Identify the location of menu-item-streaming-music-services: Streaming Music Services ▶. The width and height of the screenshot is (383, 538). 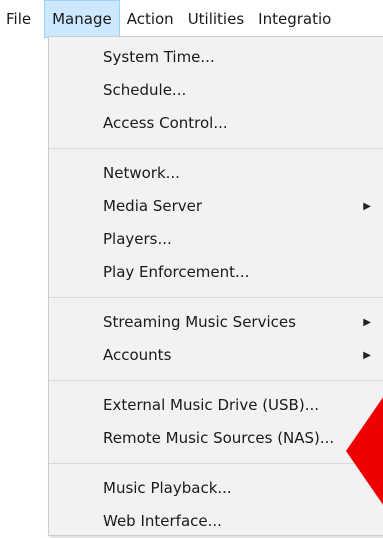
(216, 322).